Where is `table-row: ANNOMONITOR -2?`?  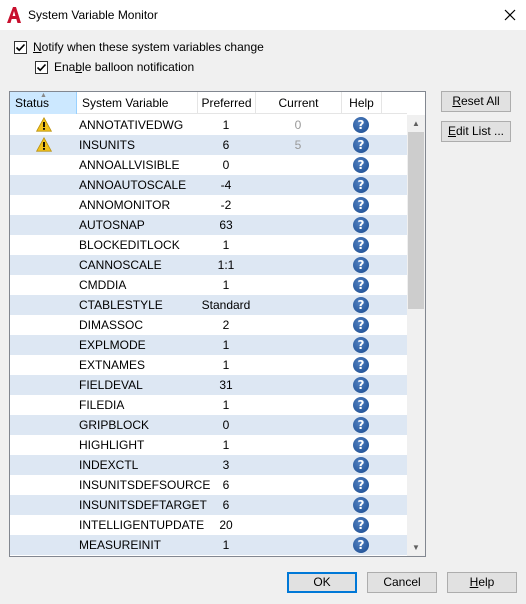
table-row: ANNOMONITOR -2? is located at coordinates (208, 205).